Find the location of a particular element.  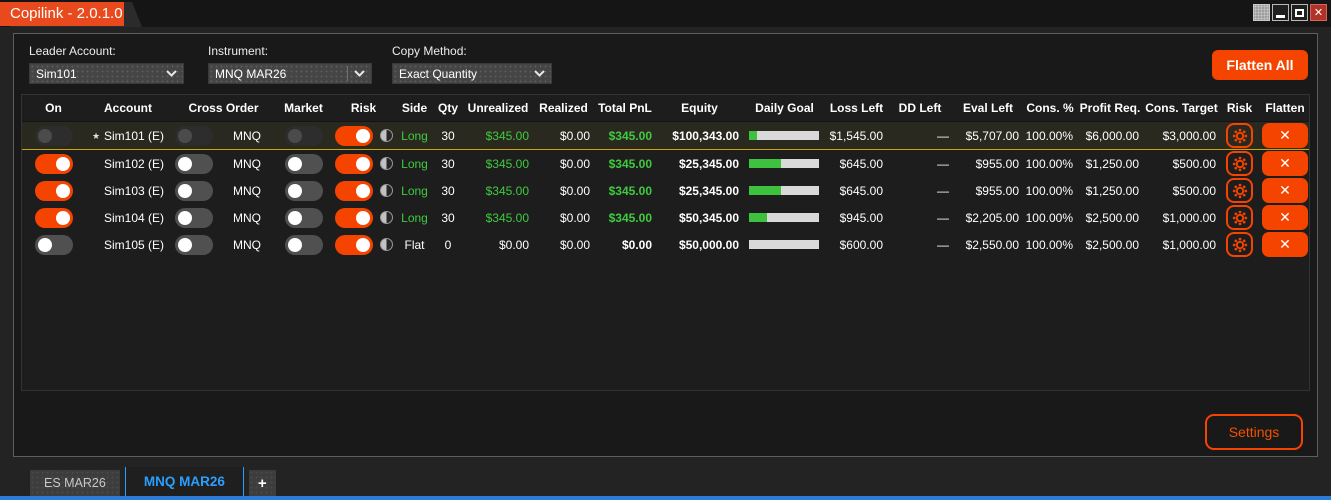

x-icon: ✕ is located at coordinates (1285, 190).